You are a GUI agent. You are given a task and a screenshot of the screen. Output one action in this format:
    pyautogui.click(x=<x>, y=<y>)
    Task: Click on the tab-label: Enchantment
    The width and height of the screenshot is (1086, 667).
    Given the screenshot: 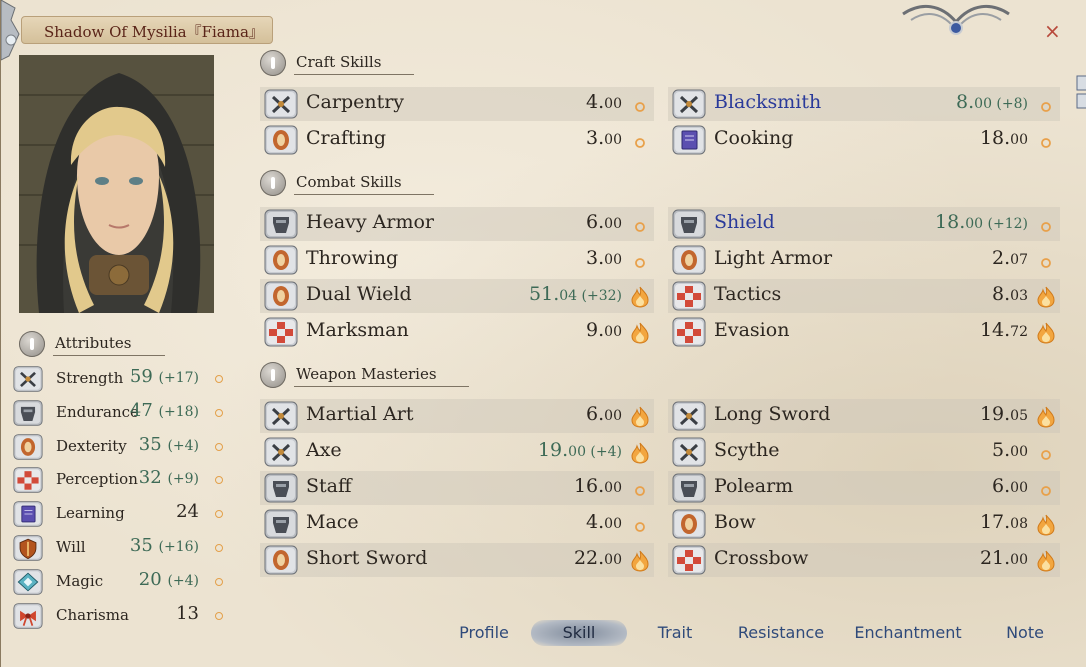 What is the action you would take?
    pyautogui.click(x=908, y=632)
    